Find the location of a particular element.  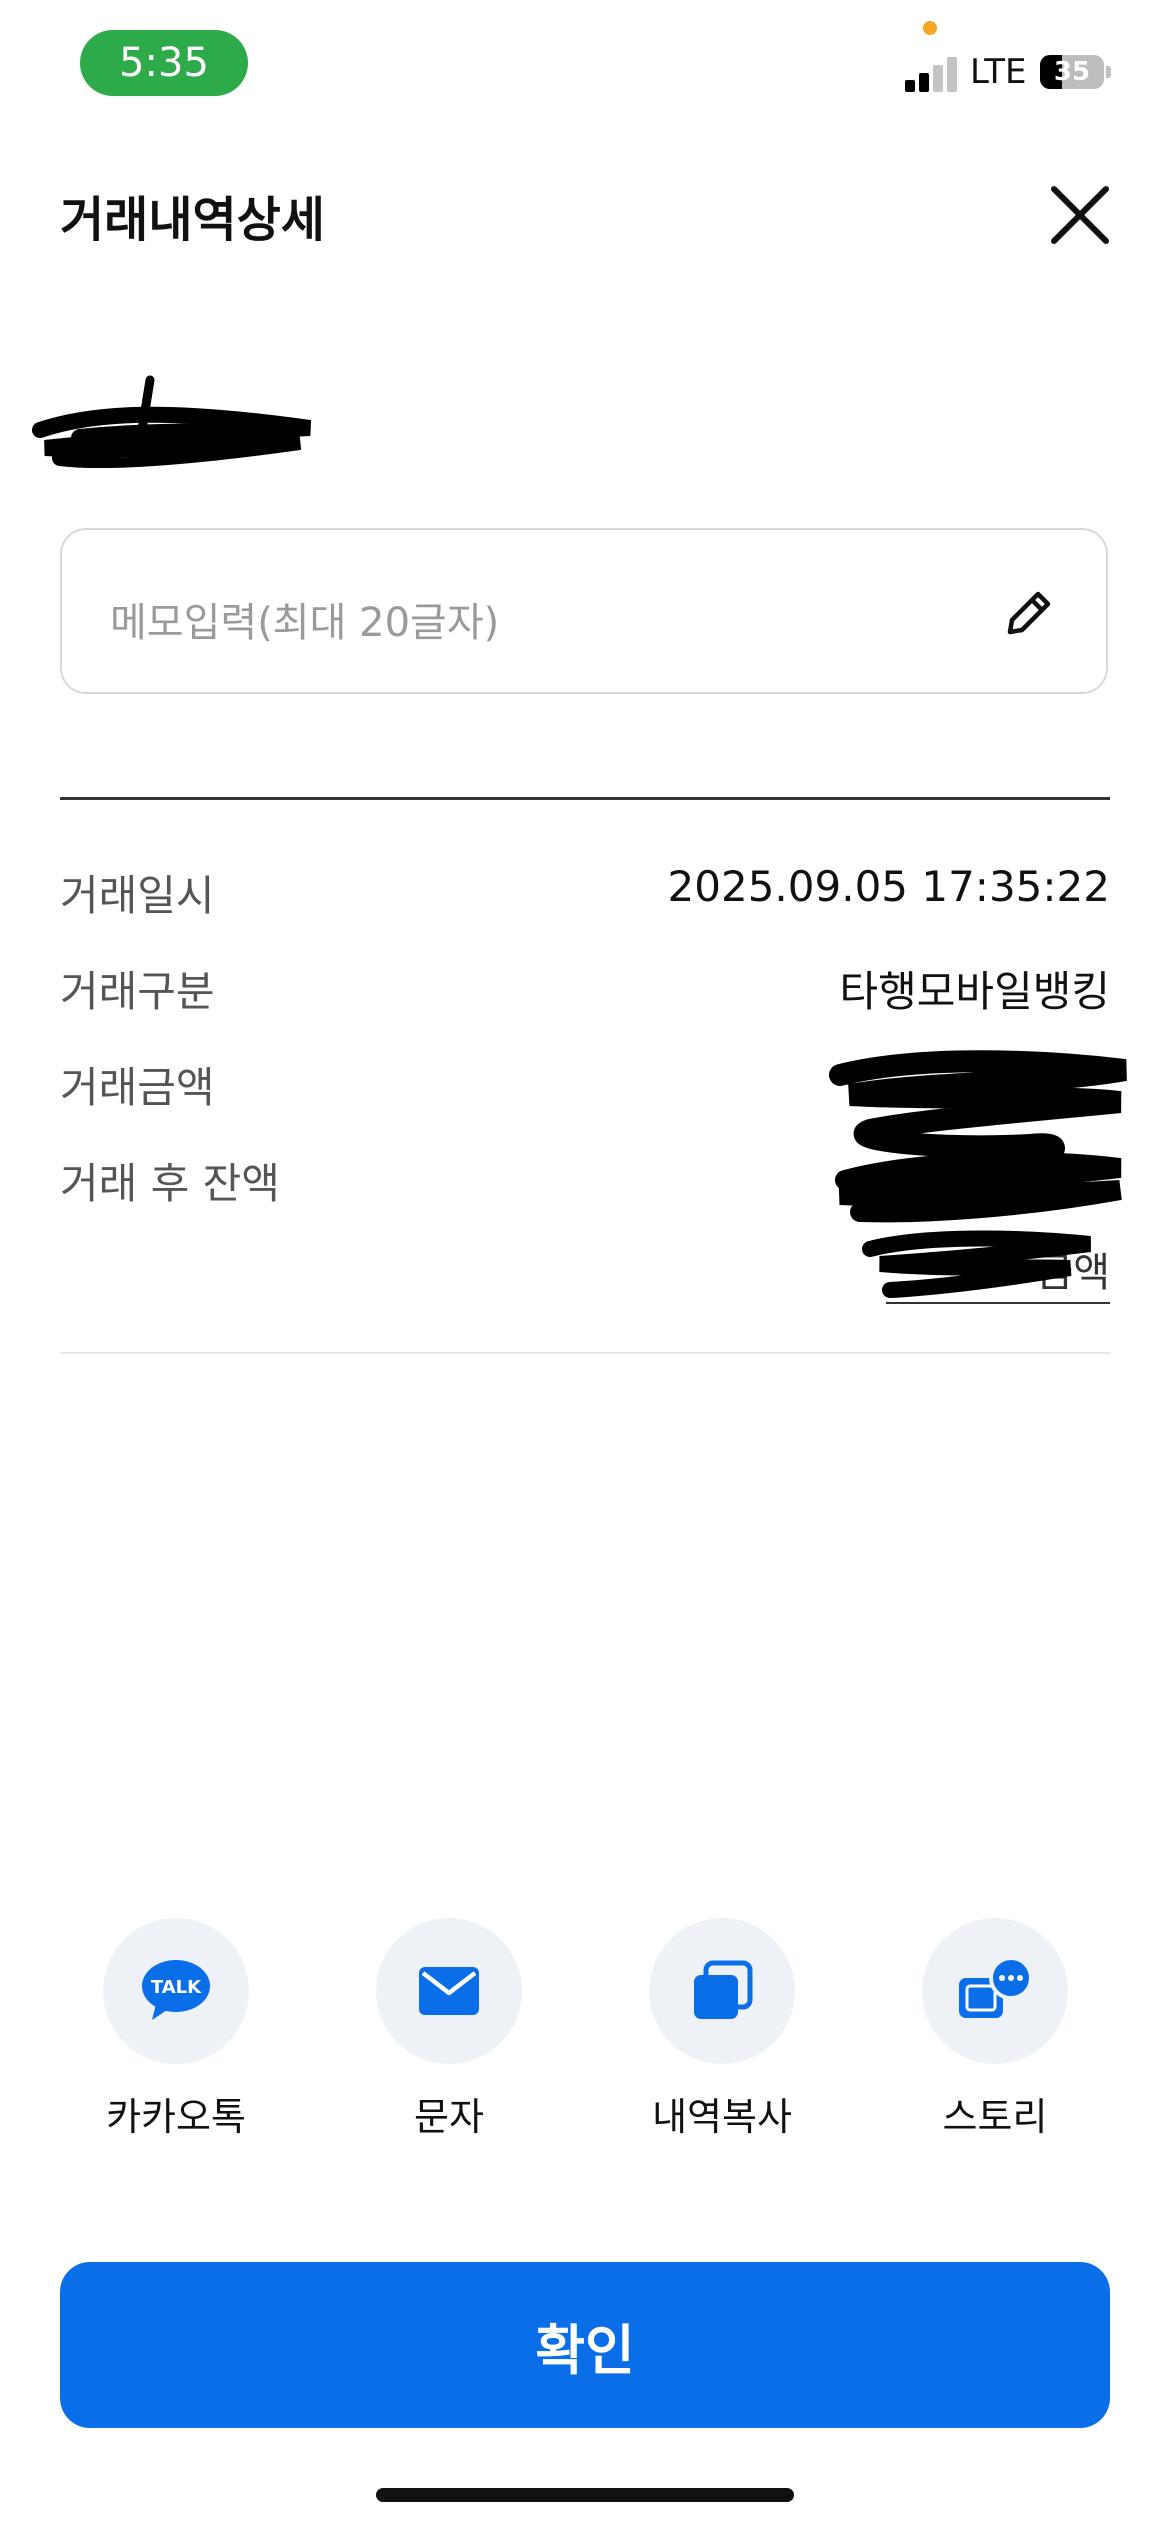

share-story-button: 스토리 is located at coordinates (995, 2029).